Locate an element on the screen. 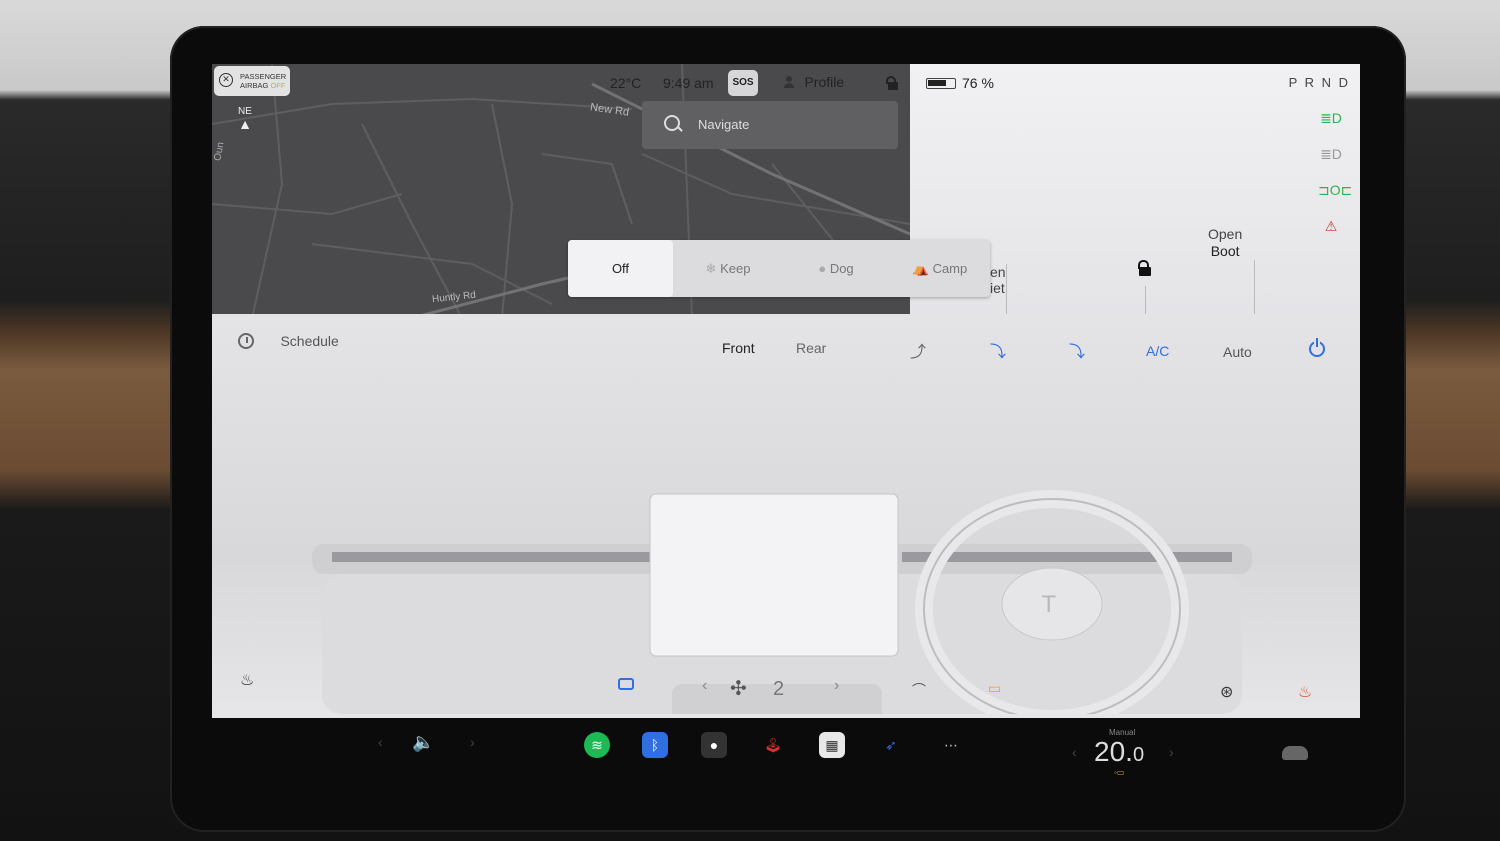  profile-label: Profile is located at coordinates (824, 82).